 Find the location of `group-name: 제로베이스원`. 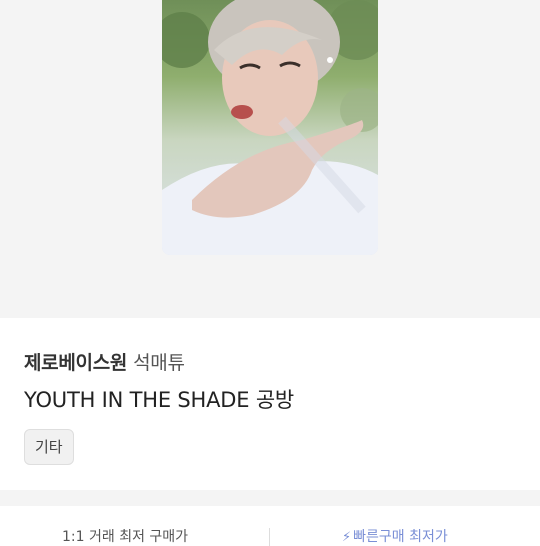

group-name: 제로베이스원 is located at coordinates (76, 363).